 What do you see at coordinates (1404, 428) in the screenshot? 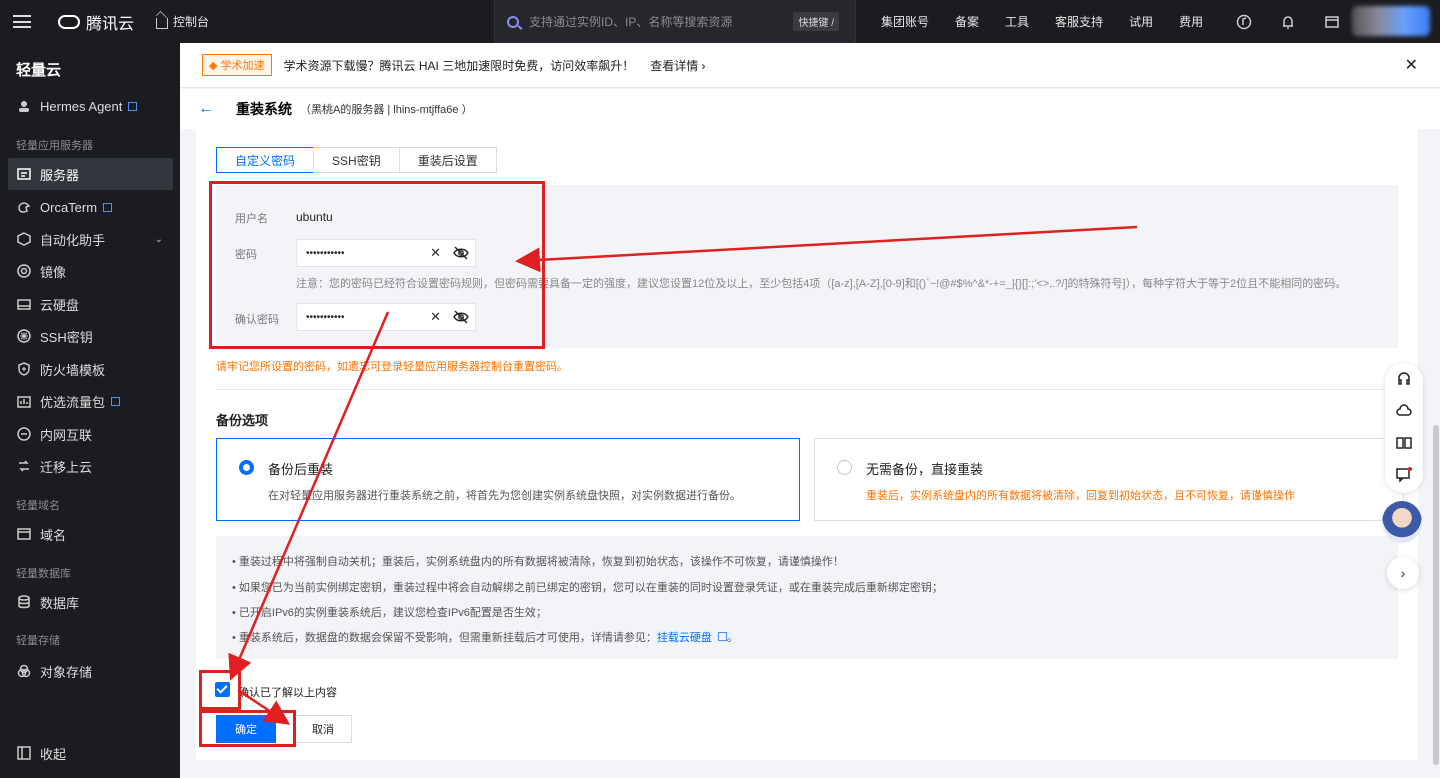
I see `floating-toolbar` at bounding box center [1404, 428].